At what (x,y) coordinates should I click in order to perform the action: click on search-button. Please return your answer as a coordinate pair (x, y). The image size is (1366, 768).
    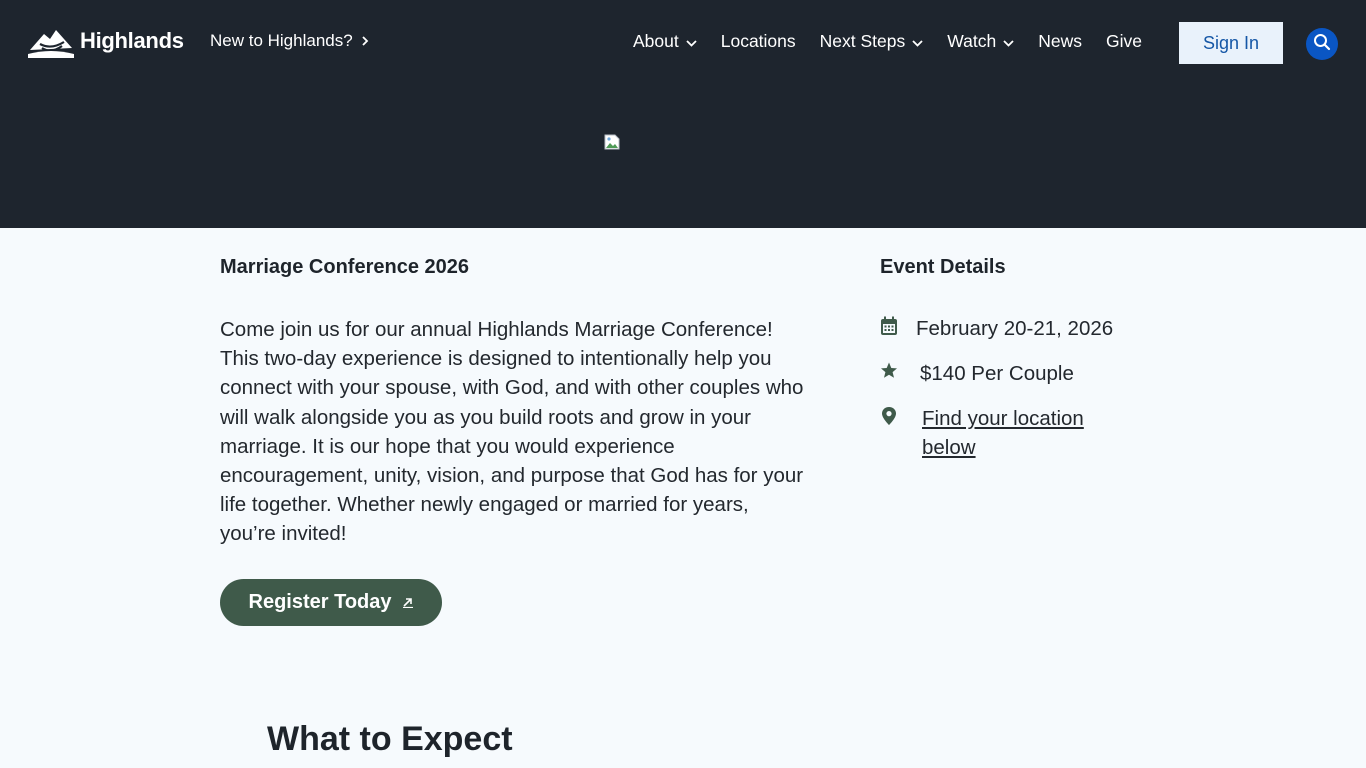
    Looking at the image, I should click on (1322, 44).